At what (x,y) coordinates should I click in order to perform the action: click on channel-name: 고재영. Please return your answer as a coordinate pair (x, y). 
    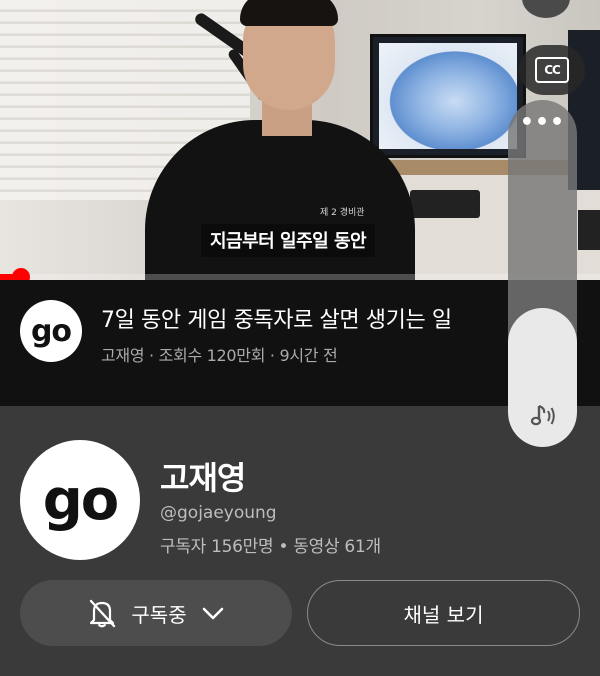
    Looking at the image, I should click on (203, 476).